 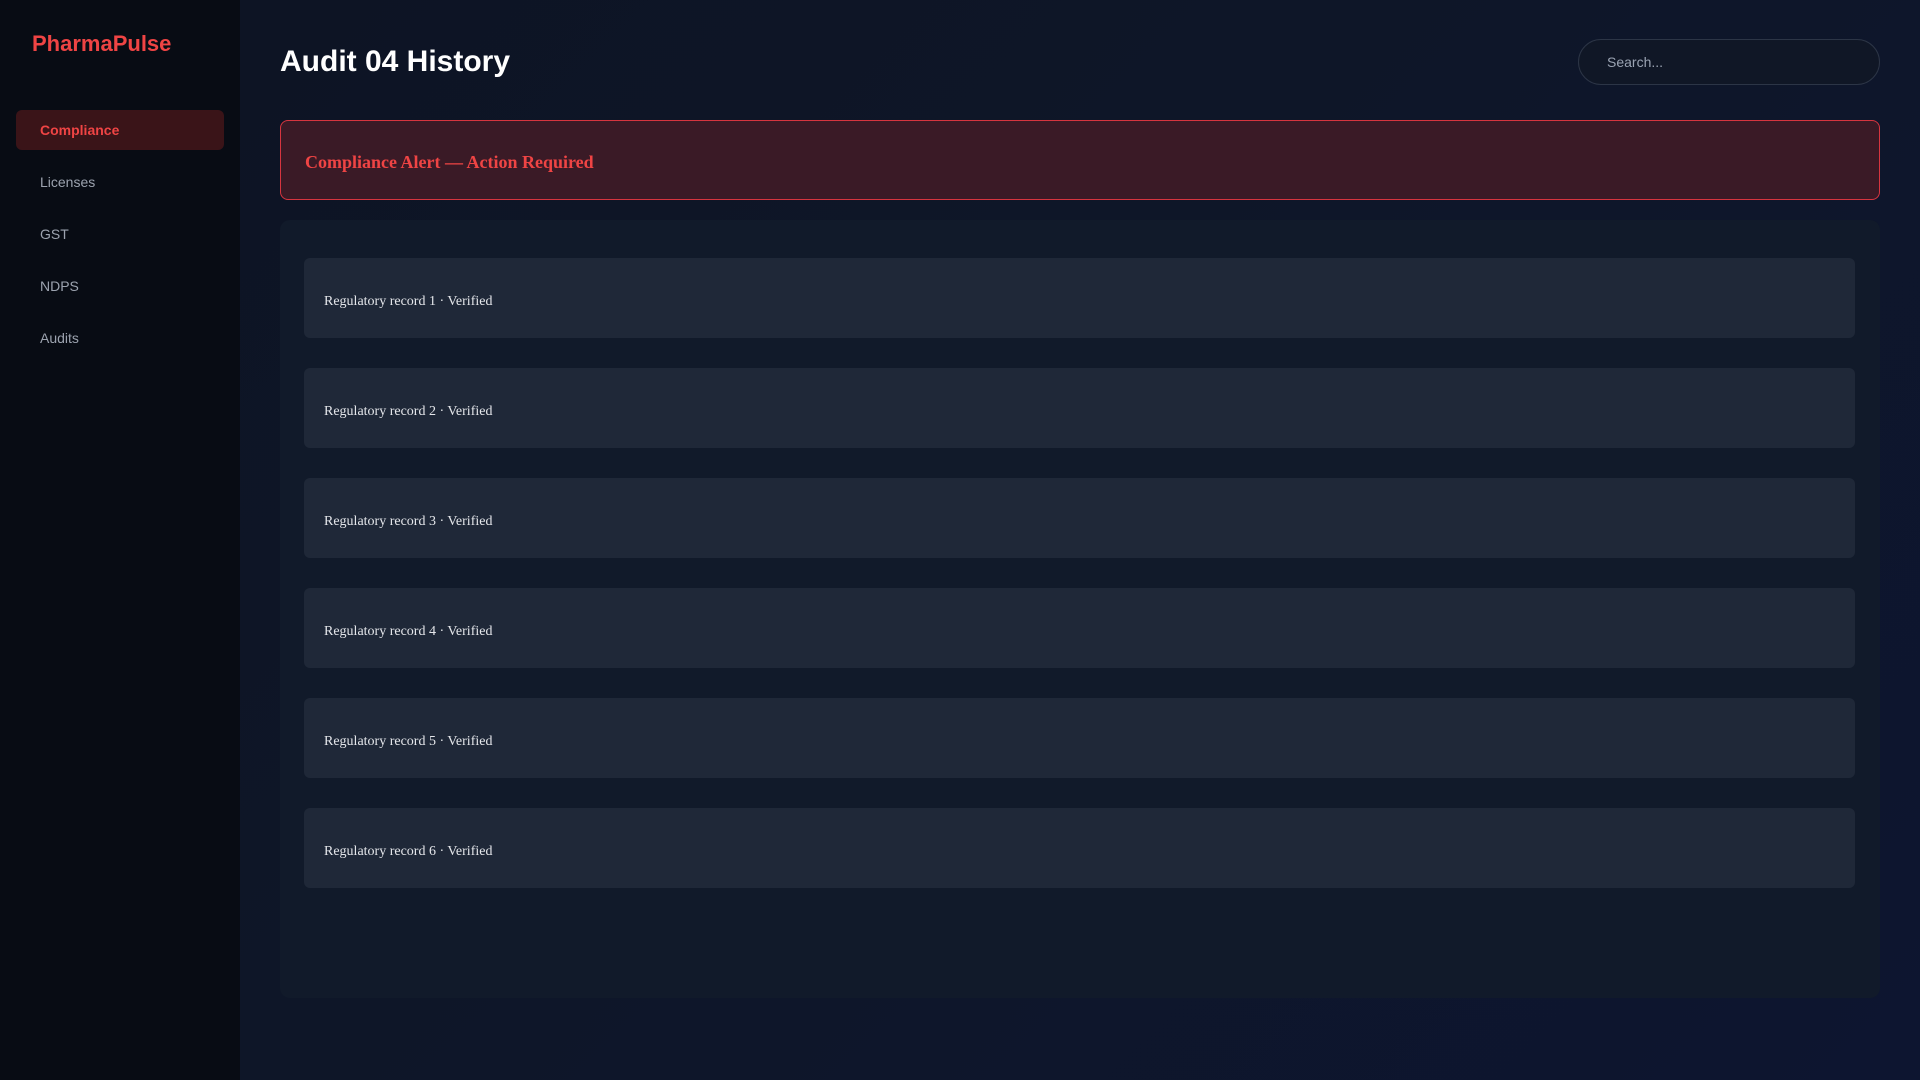 I want to click on record-row: Regulatory record 6 · Verified, so click(x=1079, y=848).